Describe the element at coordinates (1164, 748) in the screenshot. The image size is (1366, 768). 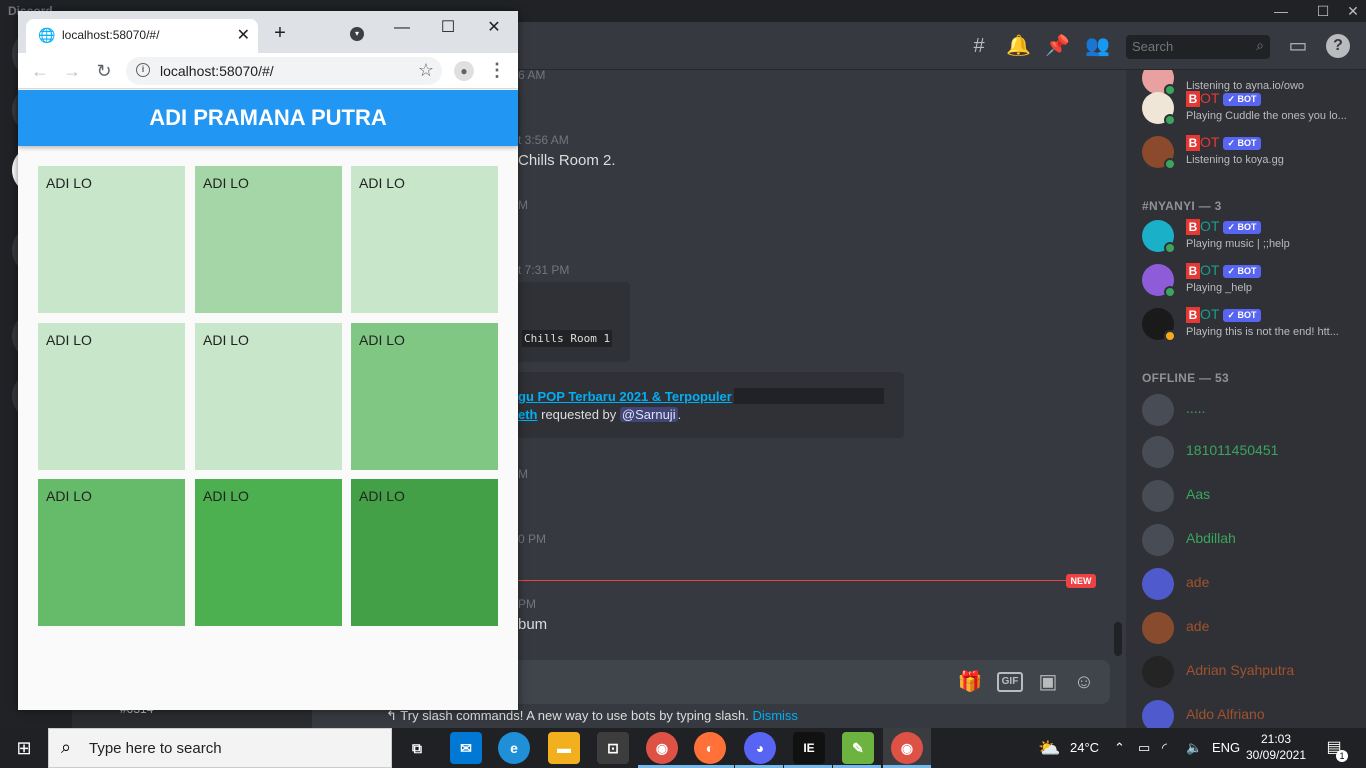
I see `wifi-icon: ◜` at that location.